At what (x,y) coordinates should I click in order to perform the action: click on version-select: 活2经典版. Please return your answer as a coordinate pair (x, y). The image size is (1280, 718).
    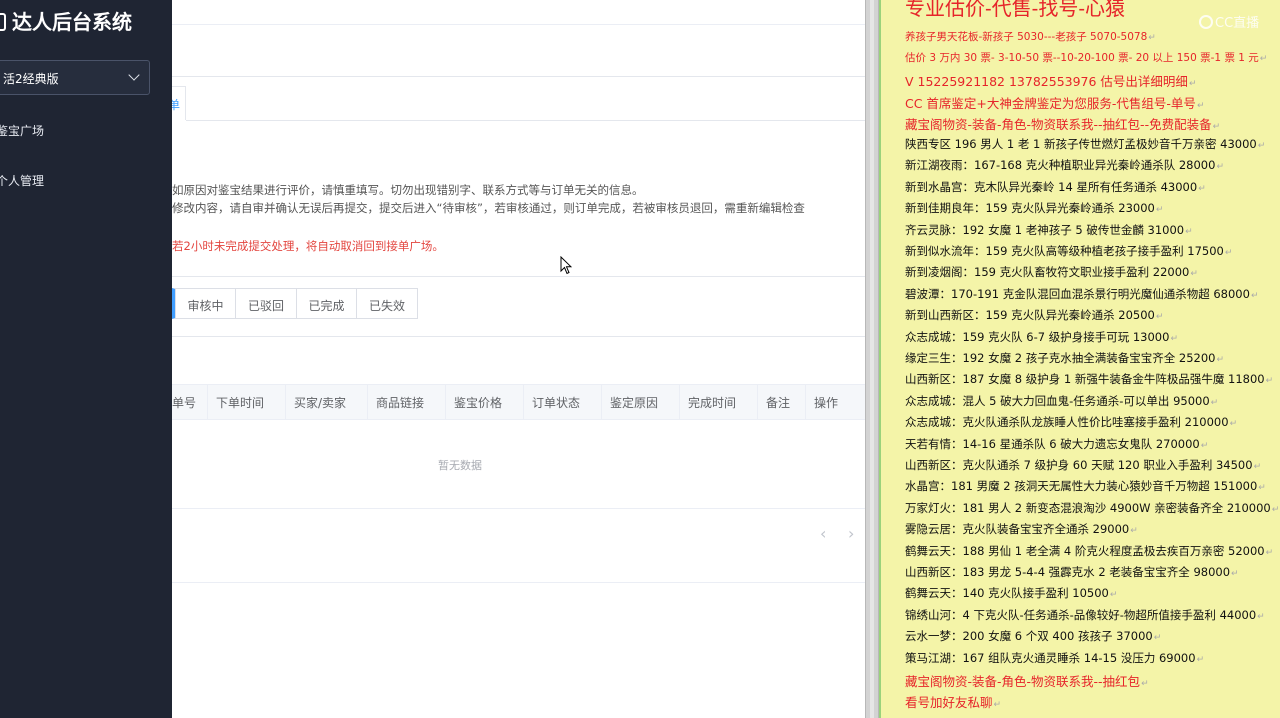
    Looking at the image, I should click on (75, 77).